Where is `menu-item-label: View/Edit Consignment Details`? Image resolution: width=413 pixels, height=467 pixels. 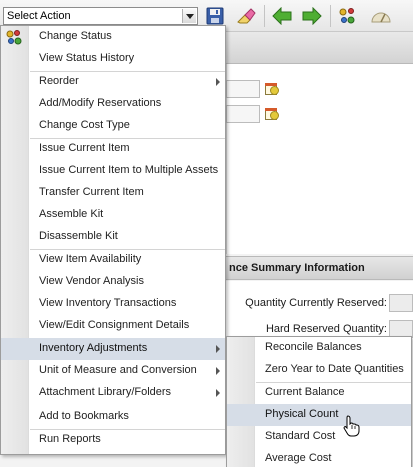
menu-item-label: View/Edit Consignment Details is located at coordinates (114, 325).